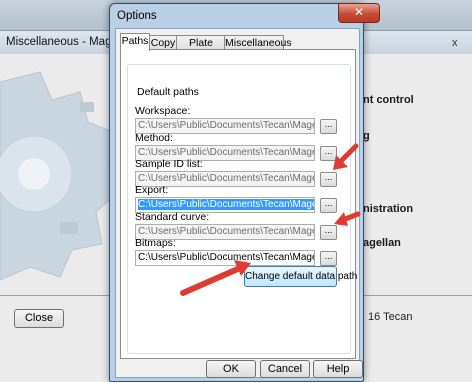  What do you see at coordinates (39, 318) in the screenshot?
I see `background-close-button: Close` at bounding box center [39, 318].